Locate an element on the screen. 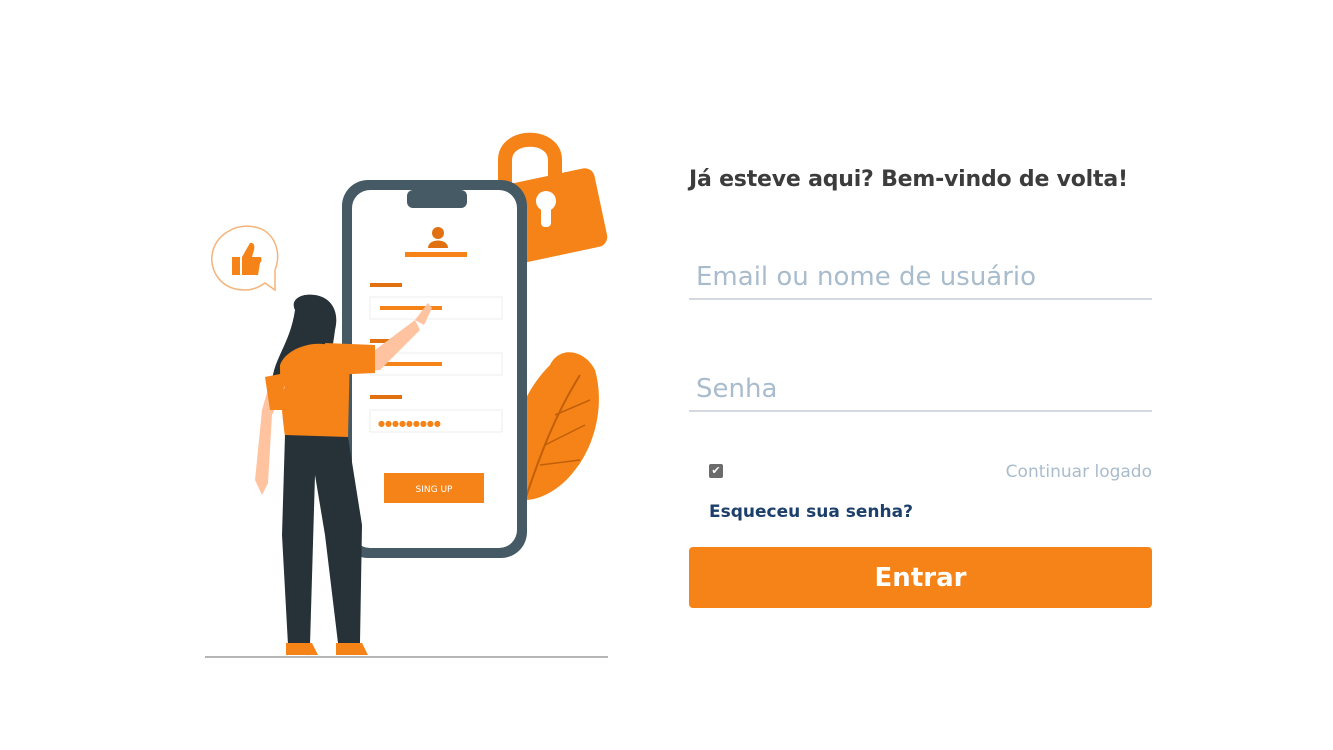 The width and height of the screenshot is (1333, 750). thumbs-up-icon is located at coordinates (245, 258).